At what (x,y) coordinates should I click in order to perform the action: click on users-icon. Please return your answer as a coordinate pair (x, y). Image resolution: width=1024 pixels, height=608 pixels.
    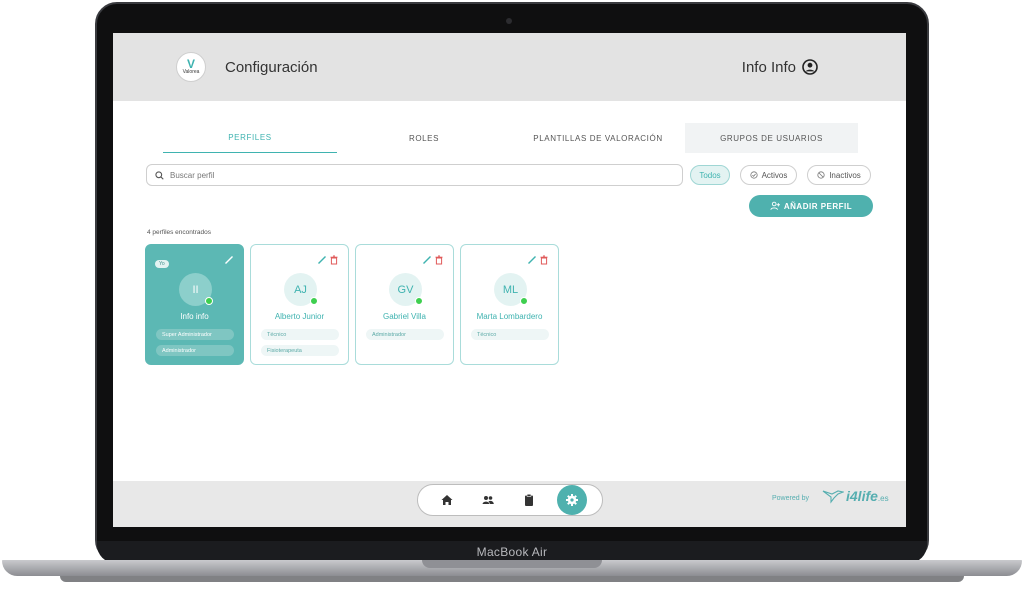
    Looking at the image, I should click on (488, 500).